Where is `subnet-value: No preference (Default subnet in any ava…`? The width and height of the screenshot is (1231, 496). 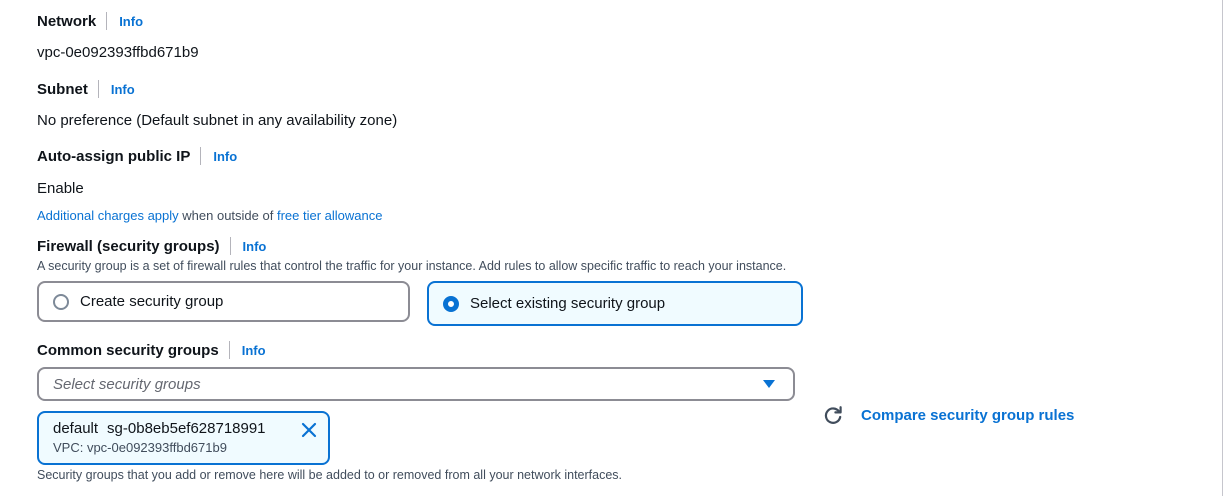 subnet-value: No preference (Default subnet in any ava… is located at coordinates (217, 120).